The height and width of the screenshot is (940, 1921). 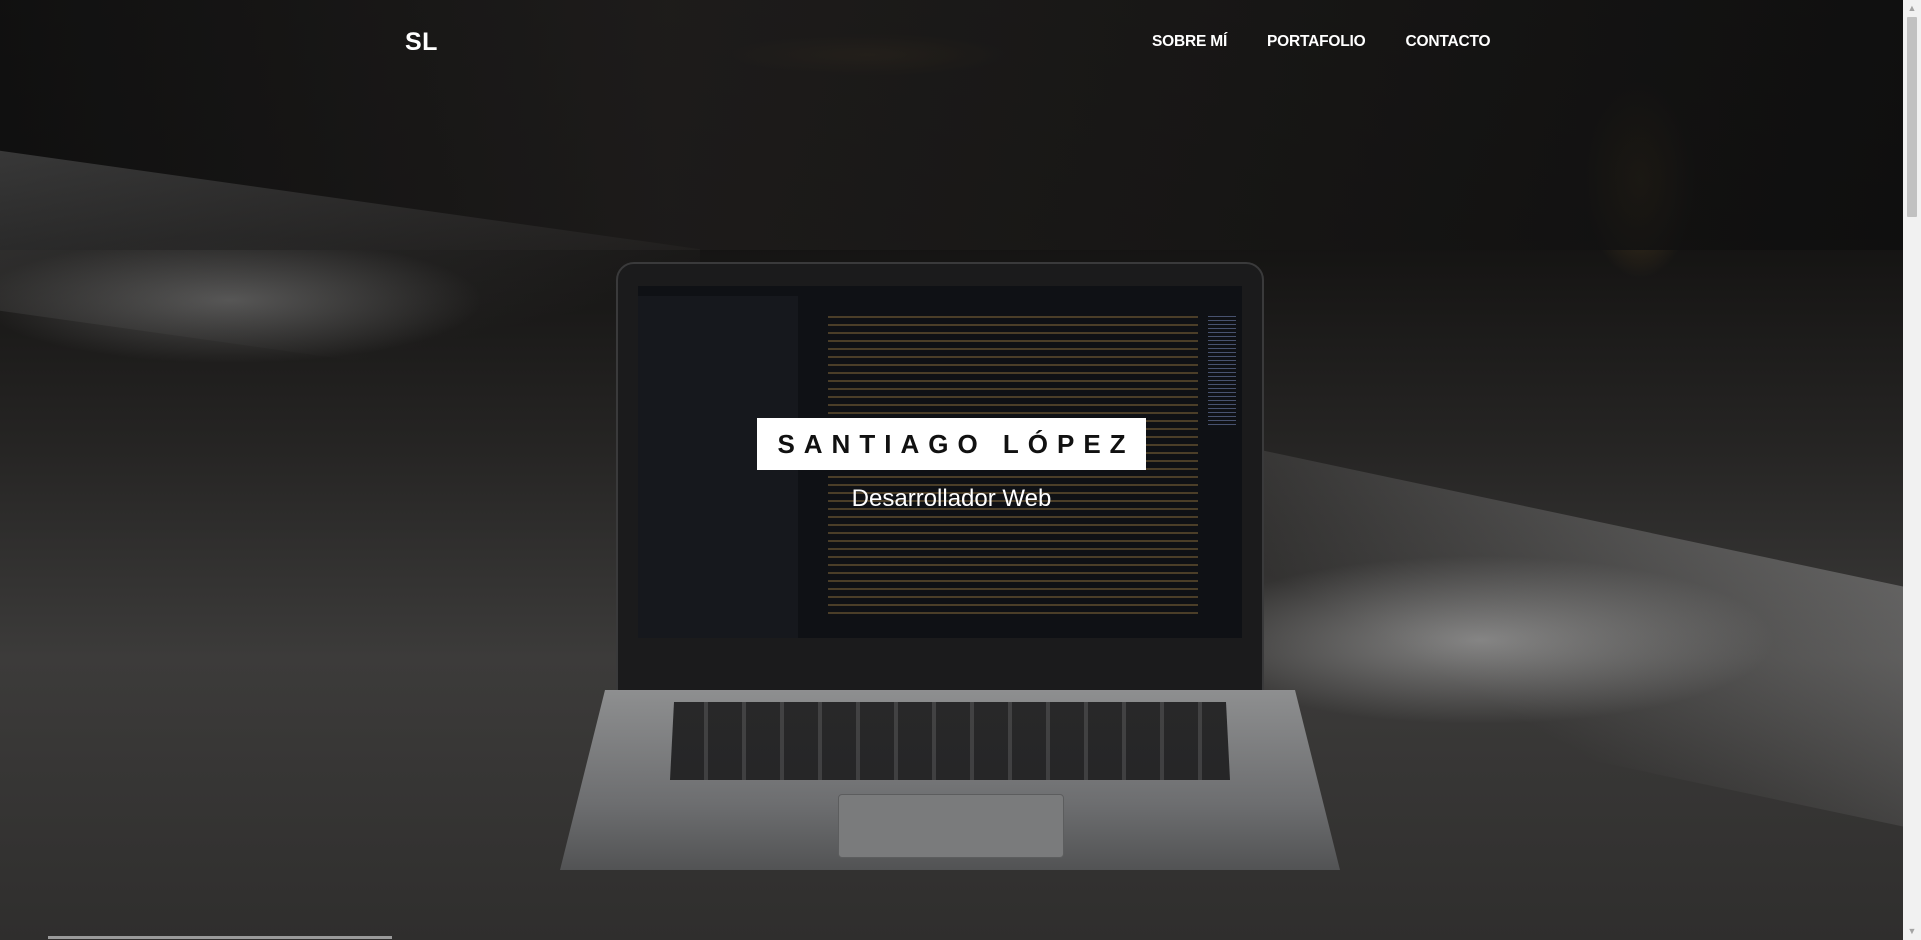 I want to click on laptop-keyboard, so click(x=950, y=741).